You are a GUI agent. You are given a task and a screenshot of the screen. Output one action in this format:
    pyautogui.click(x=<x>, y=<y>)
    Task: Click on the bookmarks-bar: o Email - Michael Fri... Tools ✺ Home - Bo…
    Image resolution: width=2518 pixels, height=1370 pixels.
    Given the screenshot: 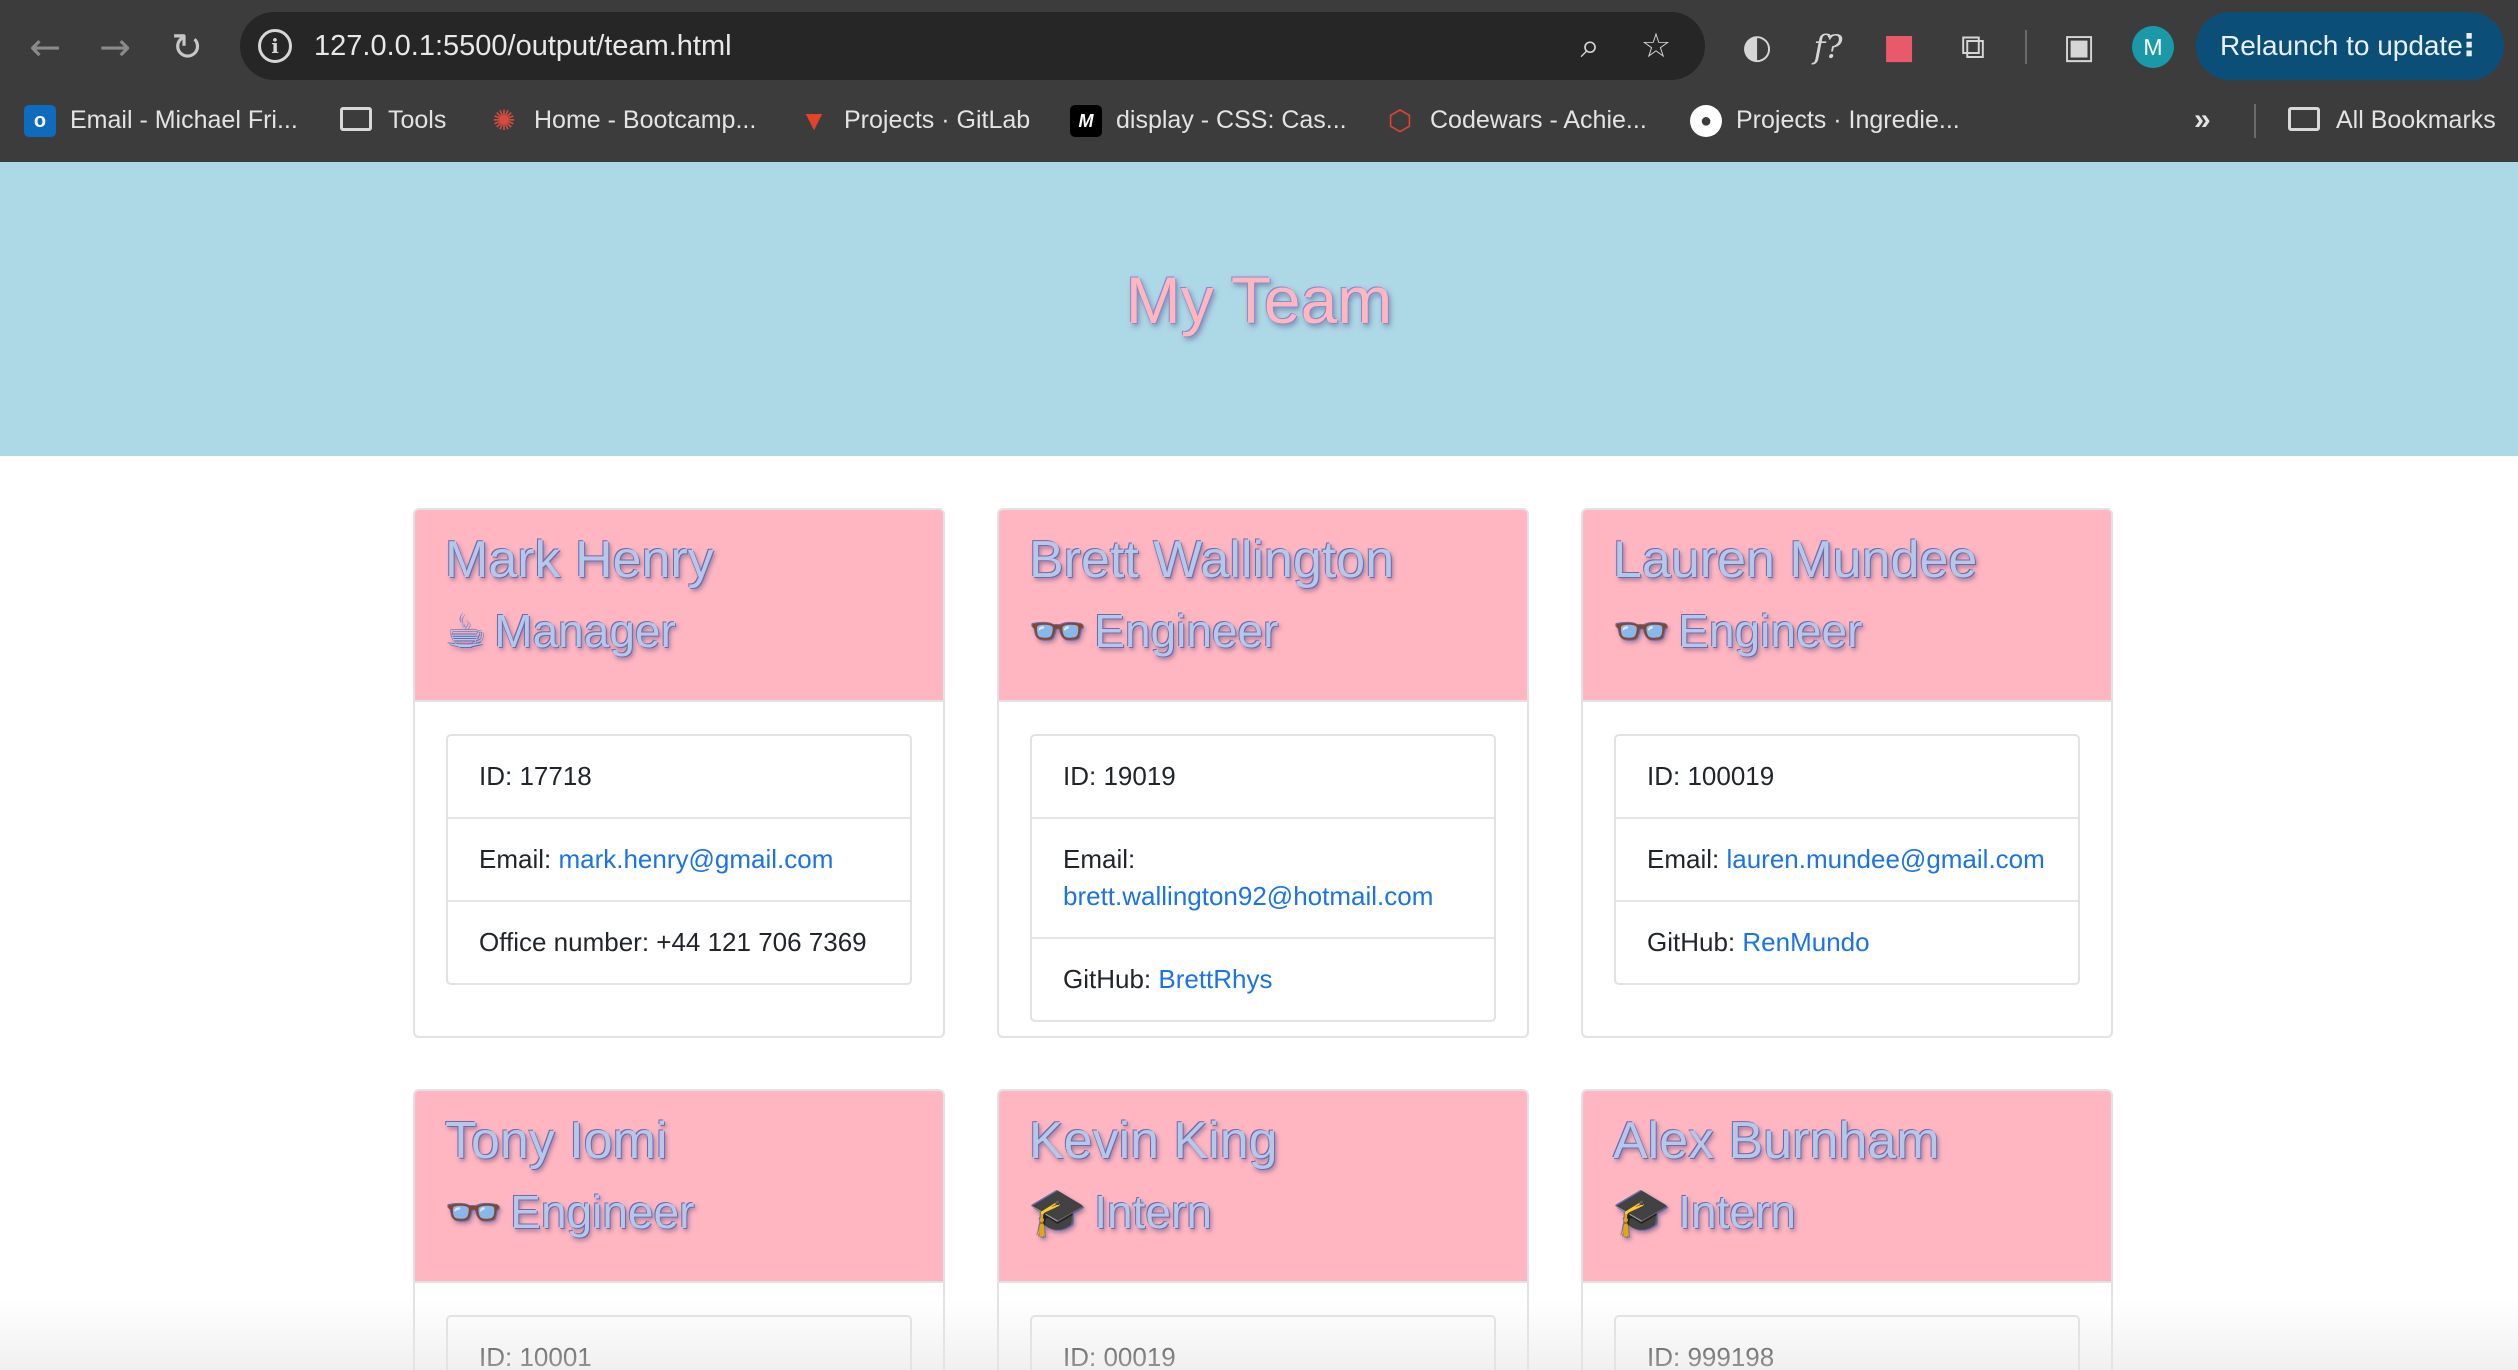 What is the action you would take?
    pyautogui.click(x=1259, y=128)
    